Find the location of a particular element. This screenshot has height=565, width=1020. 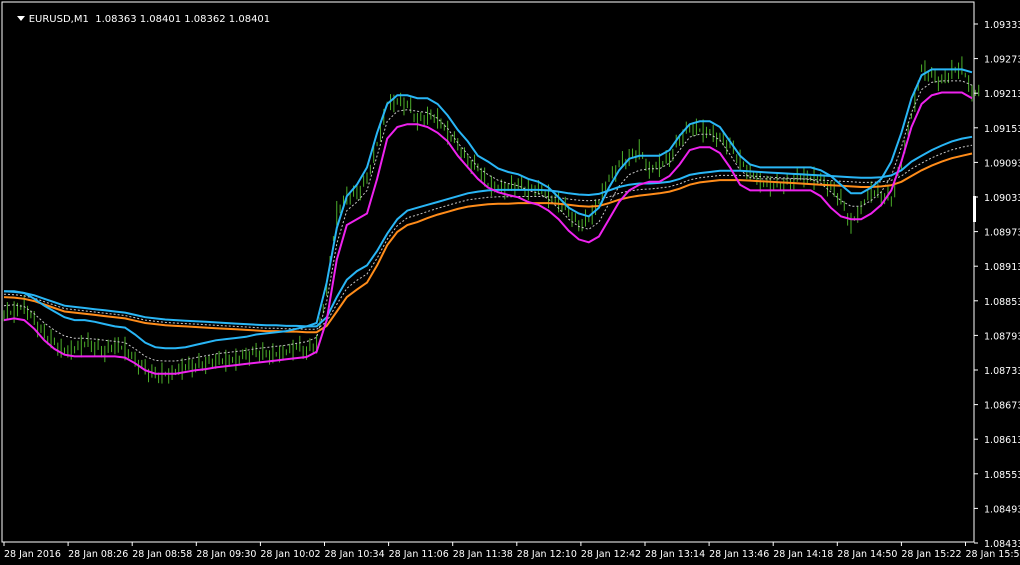

dropdown-triangle-icon is located at coordinates (20, 18).